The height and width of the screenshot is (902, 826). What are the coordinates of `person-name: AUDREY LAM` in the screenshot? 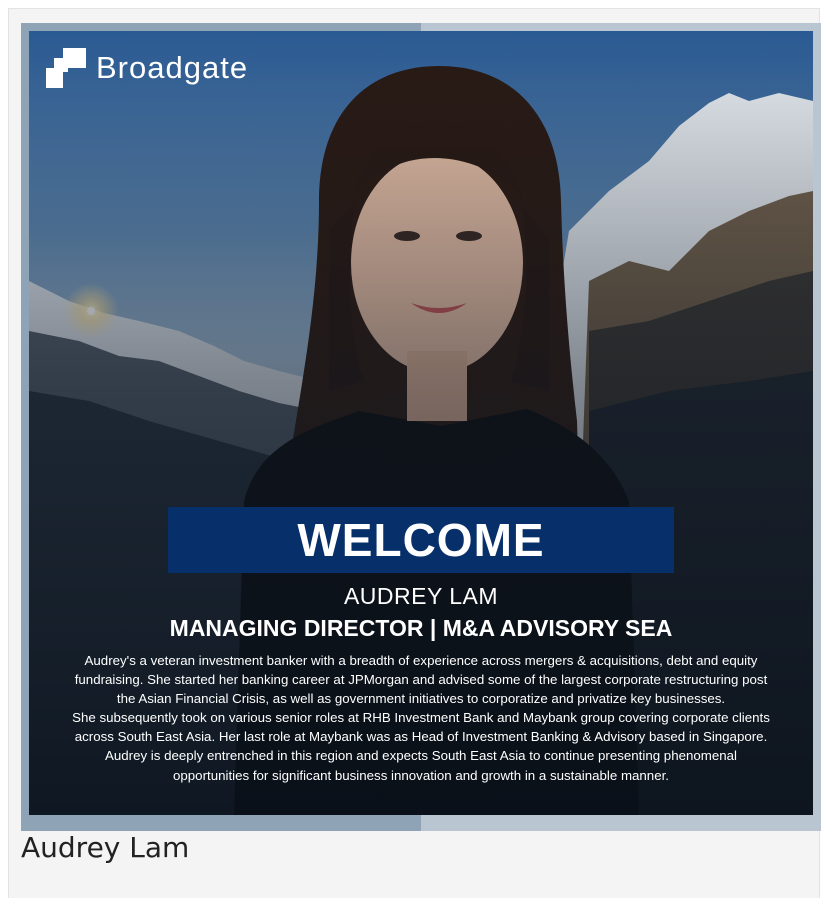 It's located at (421, 596).